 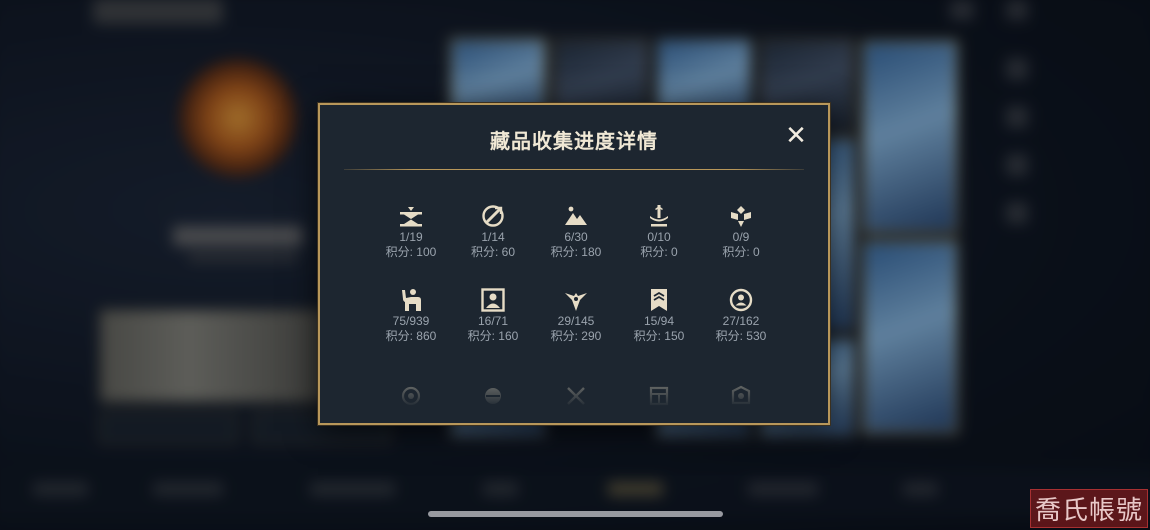 What do you see at coordinates (576, 252) in the screenshot?
I see `category-points: 积分: 180` at bounding box center [576, 252].